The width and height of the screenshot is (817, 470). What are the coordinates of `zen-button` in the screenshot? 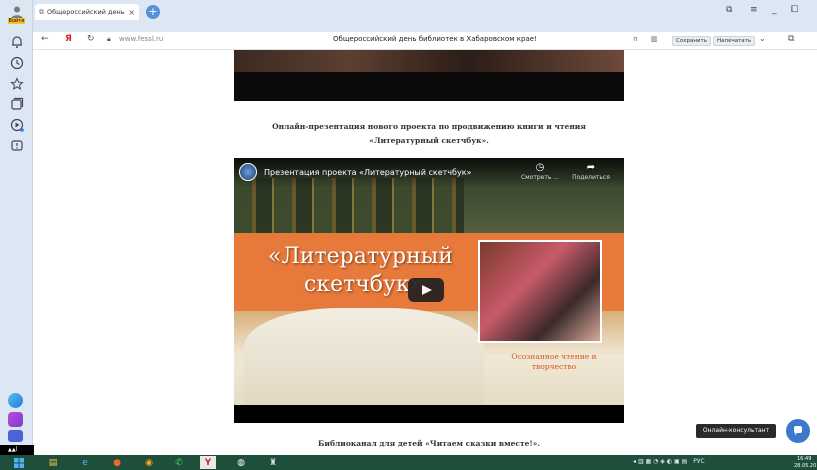 It's located at (16, 124).